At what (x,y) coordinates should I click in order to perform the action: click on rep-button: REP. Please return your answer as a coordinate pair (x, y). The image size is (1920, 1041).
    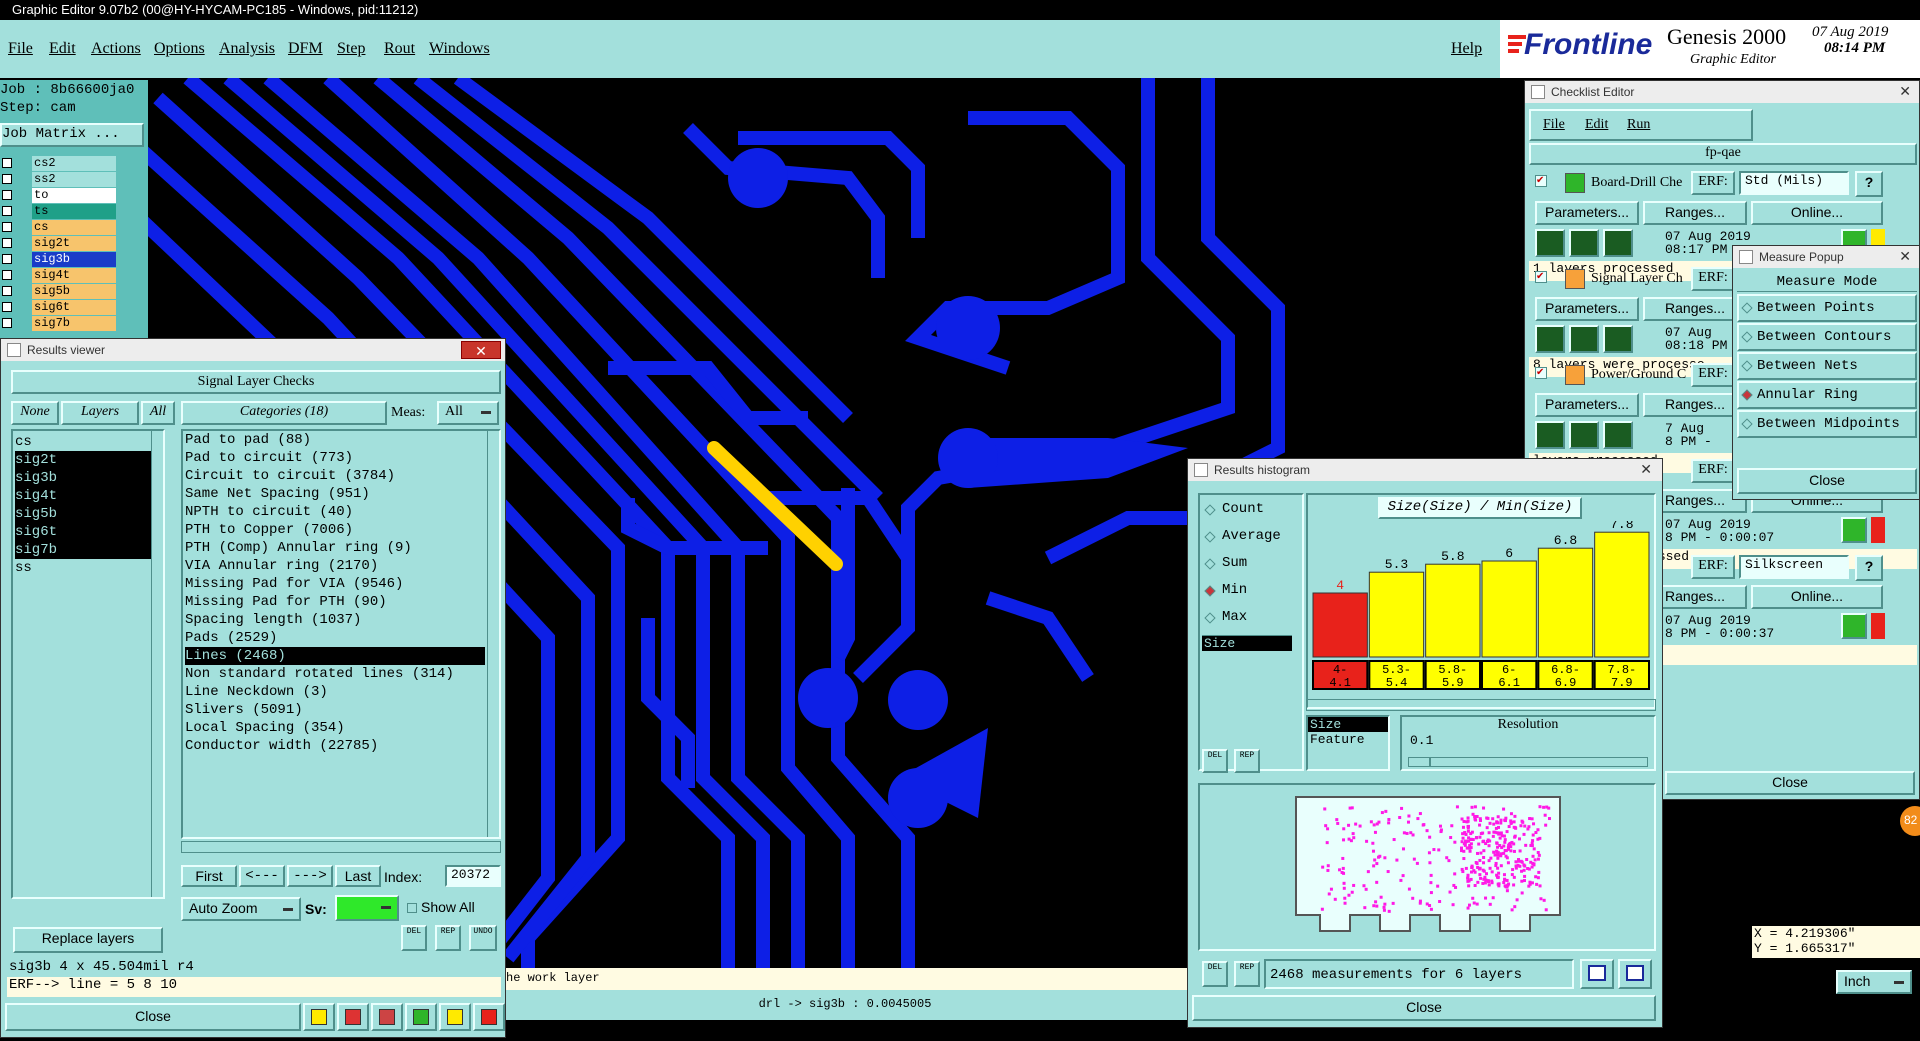
    Looking at the image, I should click on (448, 938).